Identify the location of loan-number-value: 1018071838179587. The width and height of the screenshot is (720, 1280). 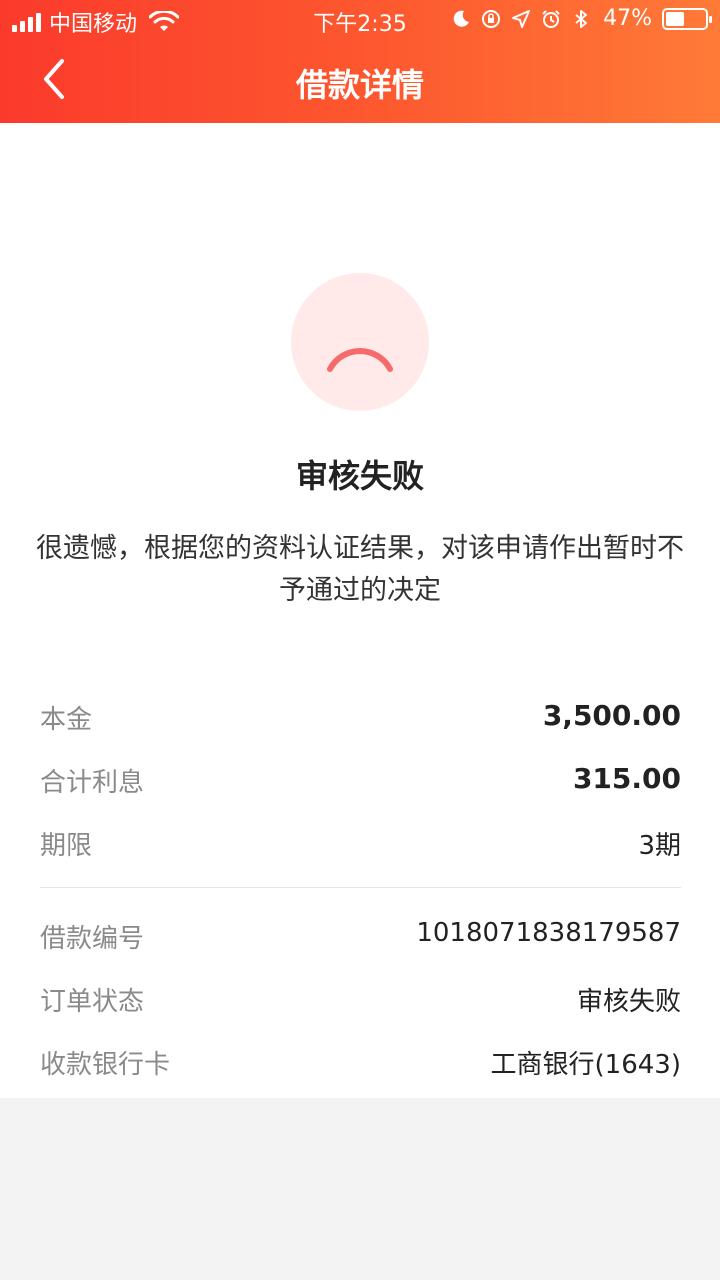
(548, 933).